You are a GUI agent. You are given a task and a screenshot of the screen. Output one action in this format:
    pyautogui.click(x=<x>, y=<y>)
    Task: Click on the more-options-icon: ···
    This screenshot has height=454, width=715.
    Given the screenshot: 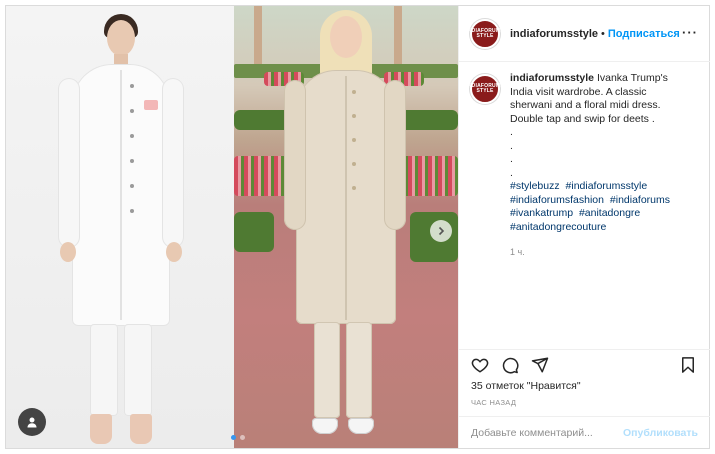 What is the action you would take?
    pyautogui.click(x=690, y=32)
    